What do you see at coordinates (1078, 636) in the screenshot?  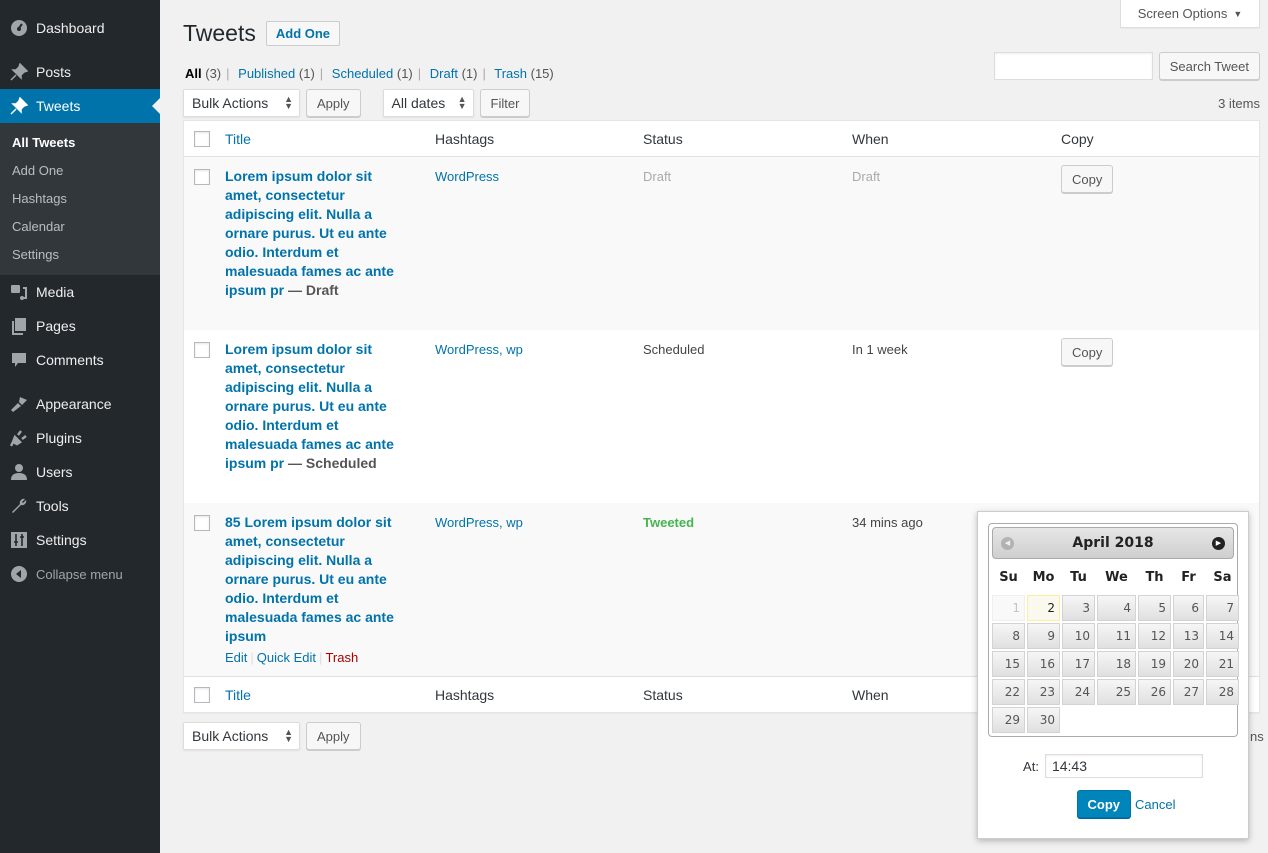 I see `calendar-day: 10` at bounding box center [1078, 636].